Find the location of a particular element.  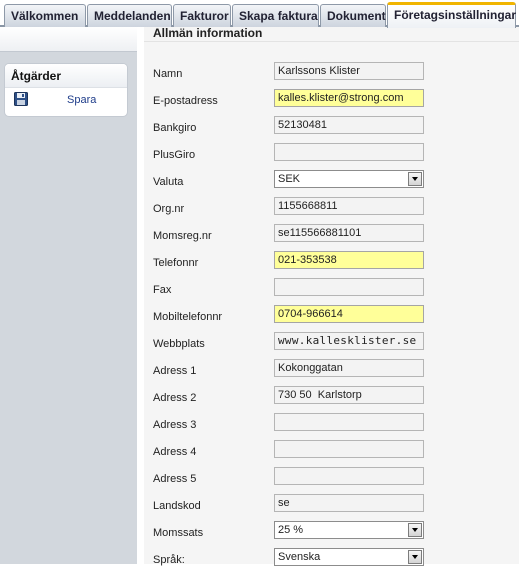

divider is located at coordinates (331, 41).